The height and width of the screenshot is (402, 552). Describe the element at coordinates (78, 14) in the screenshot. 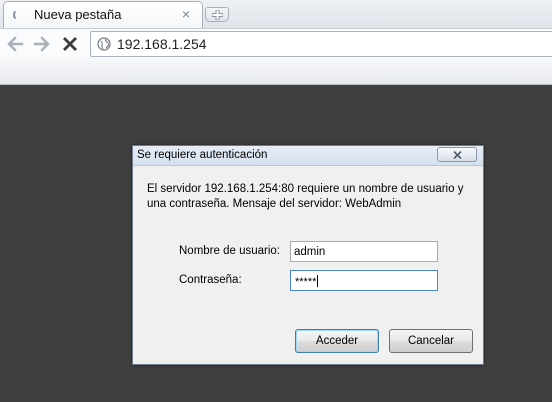

I see `tab-title: Nueva pestaña` at that location.